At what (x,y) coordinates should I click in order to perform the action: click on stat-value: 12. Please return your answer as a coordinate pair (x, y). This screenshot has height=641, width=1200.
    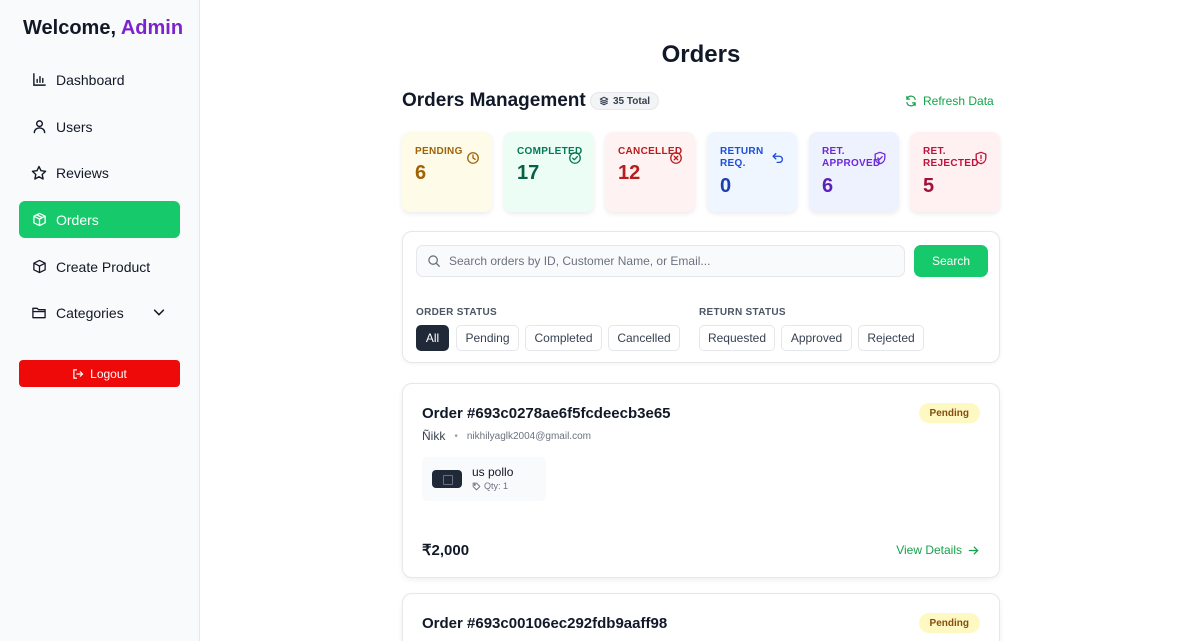
    Looking at the image, I should click on (629, 173).